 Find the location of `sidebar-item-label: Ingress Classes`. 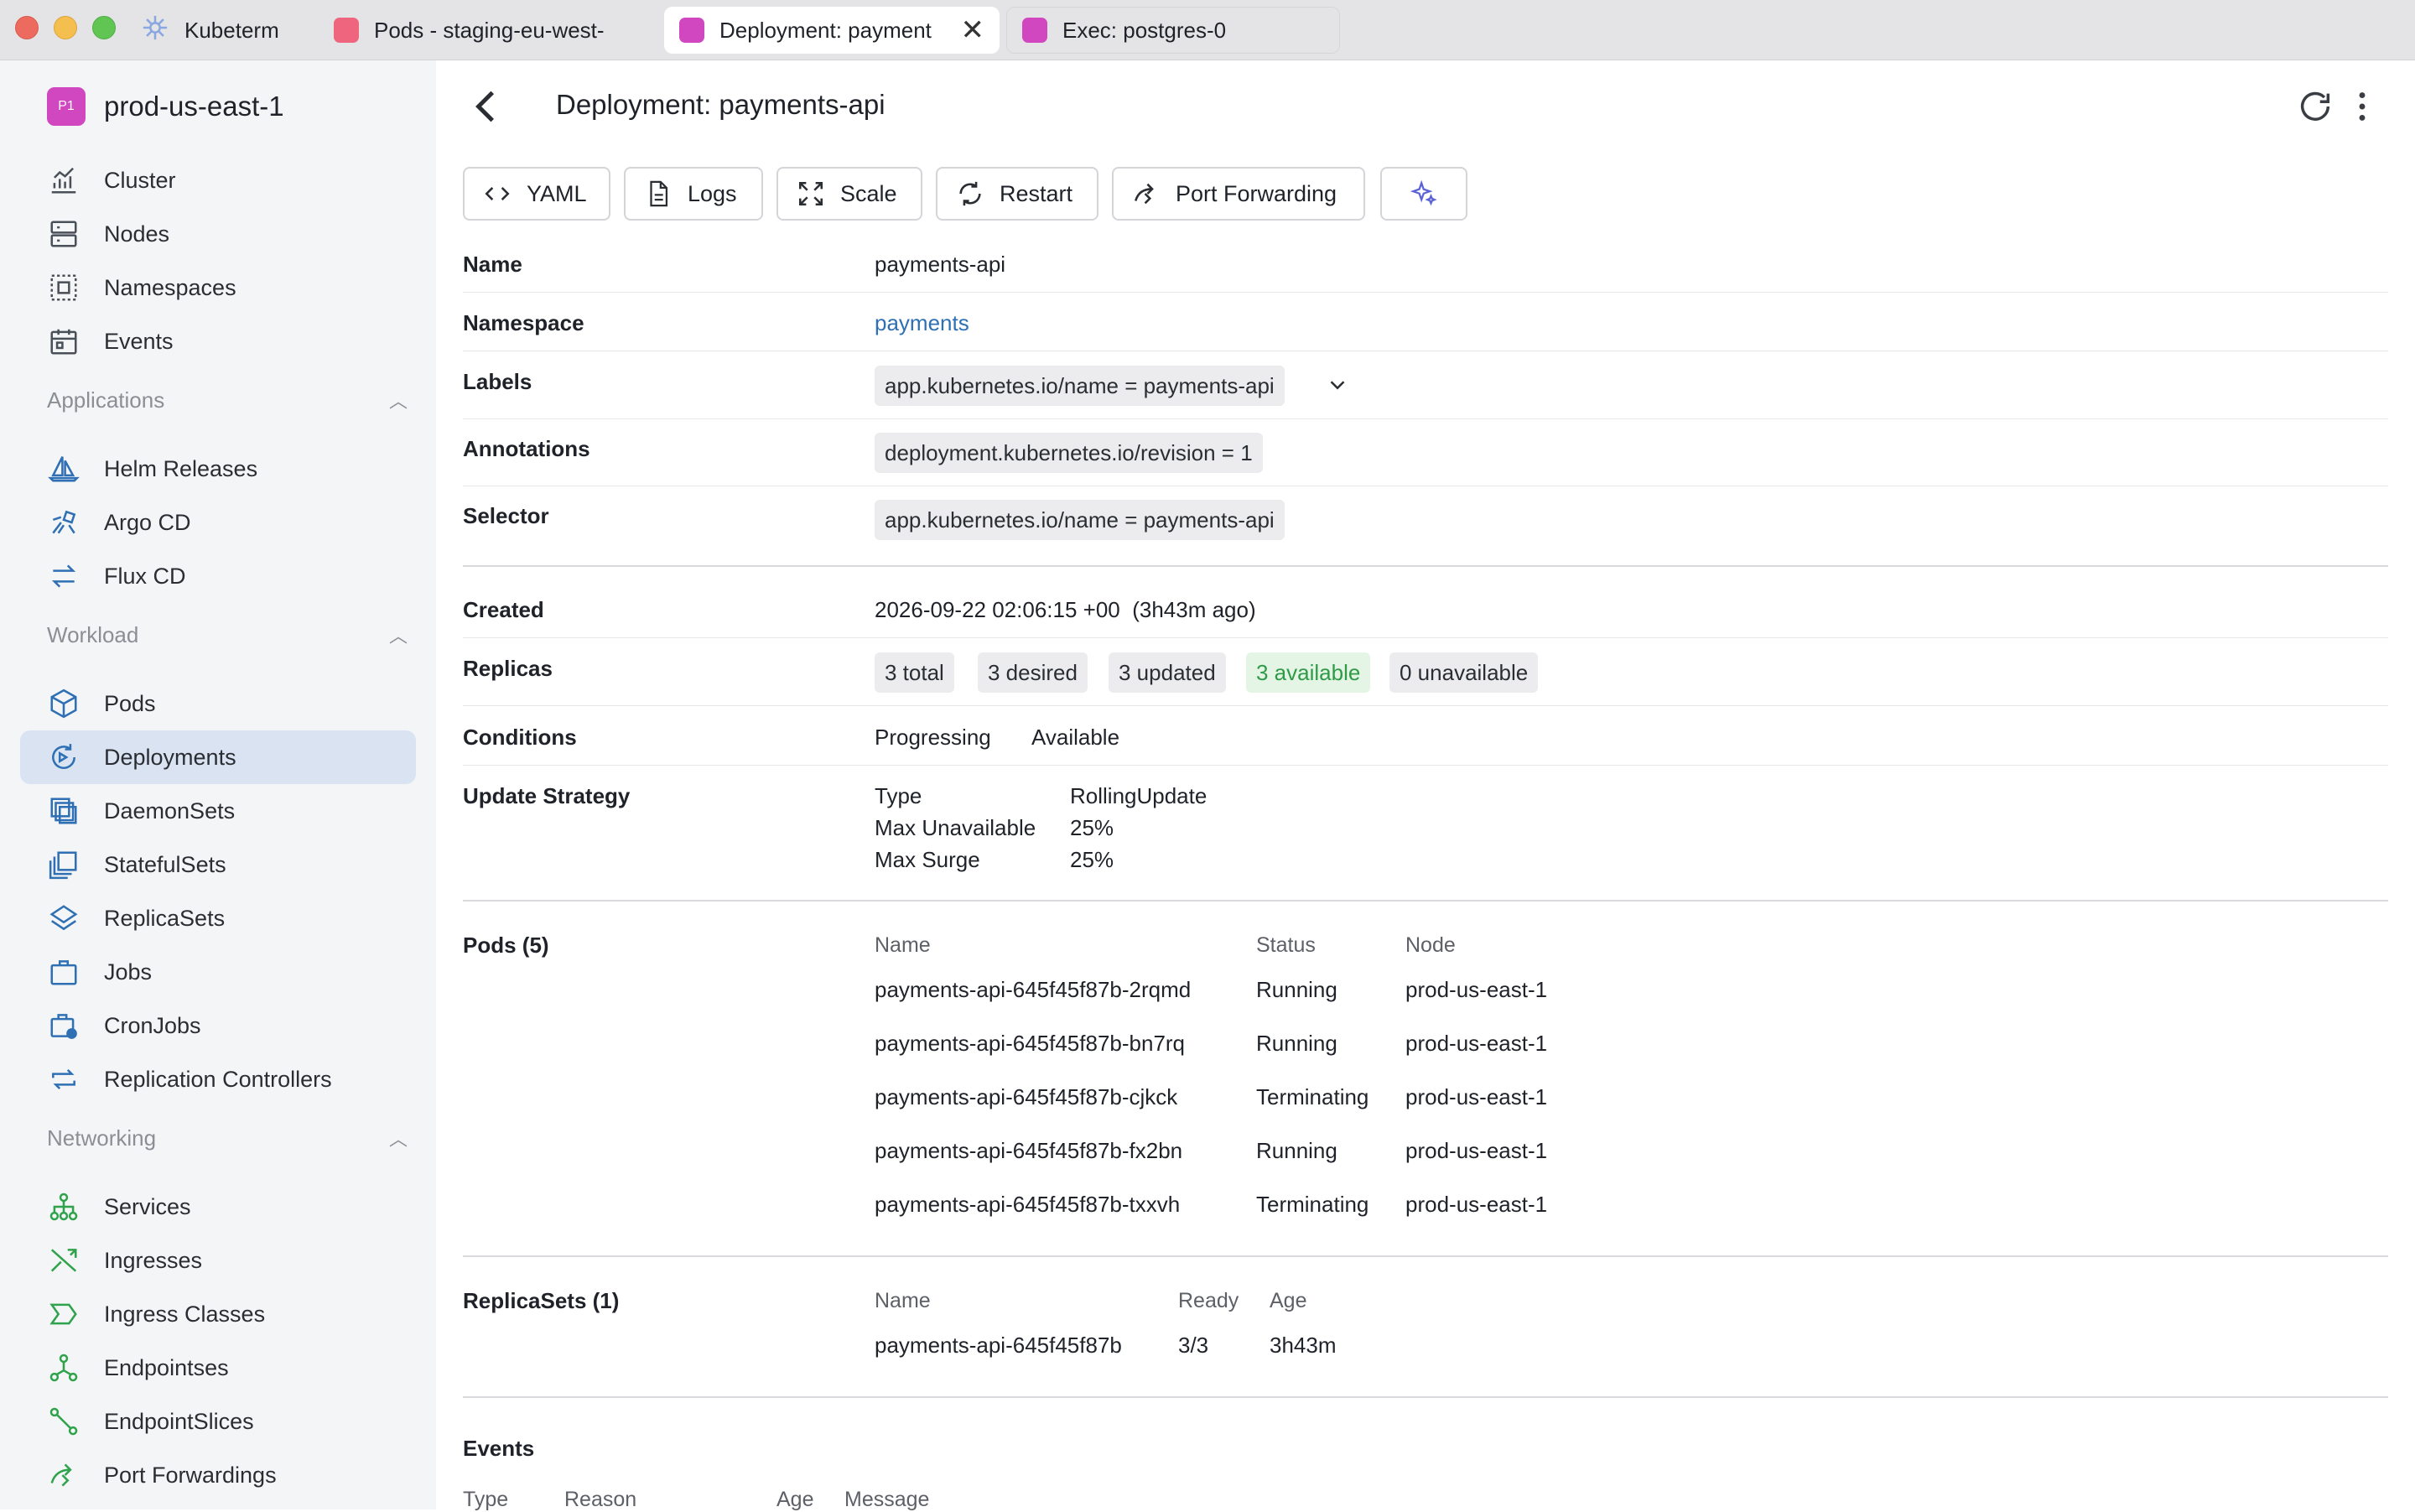

sidebar-item-label: Ingress Classes is located at coordinates (185, 1314).